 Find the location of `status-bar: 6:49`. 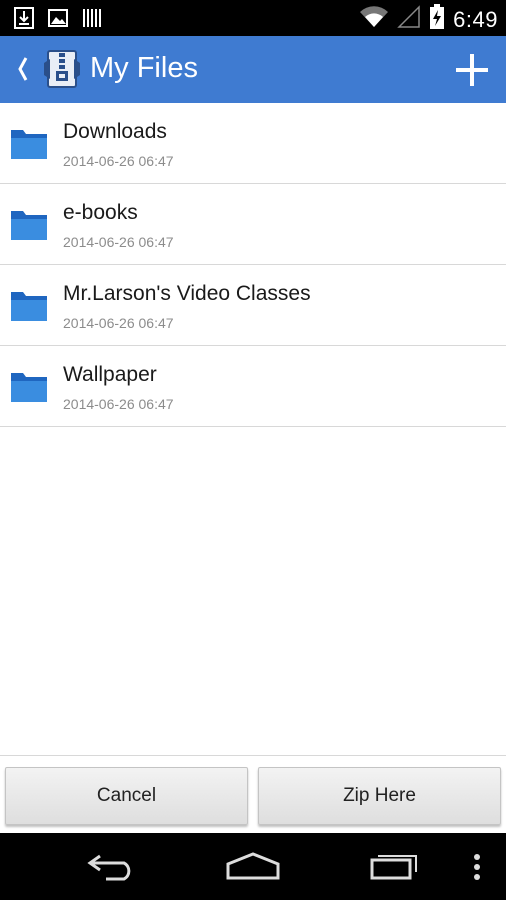

status-bar: 6:49 is located at coordinates (253, 18).